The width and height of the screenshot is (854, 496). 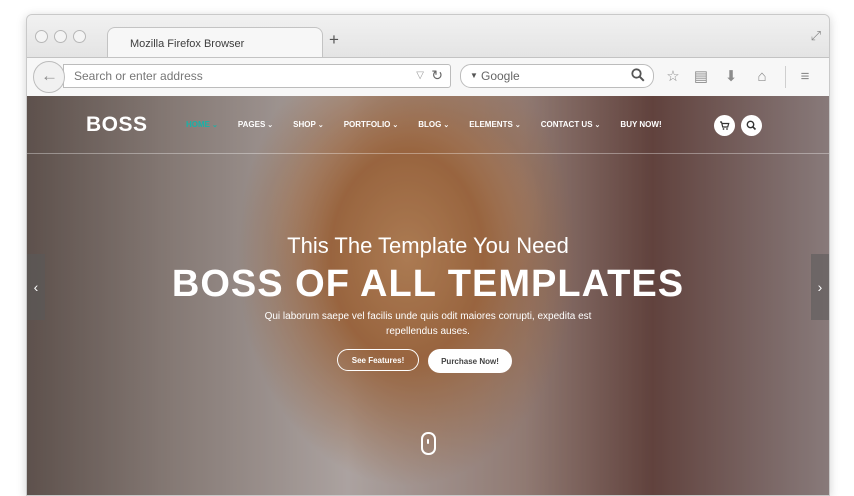 I want to click on see-features-button: See Features!, so click(x=378, y=360).